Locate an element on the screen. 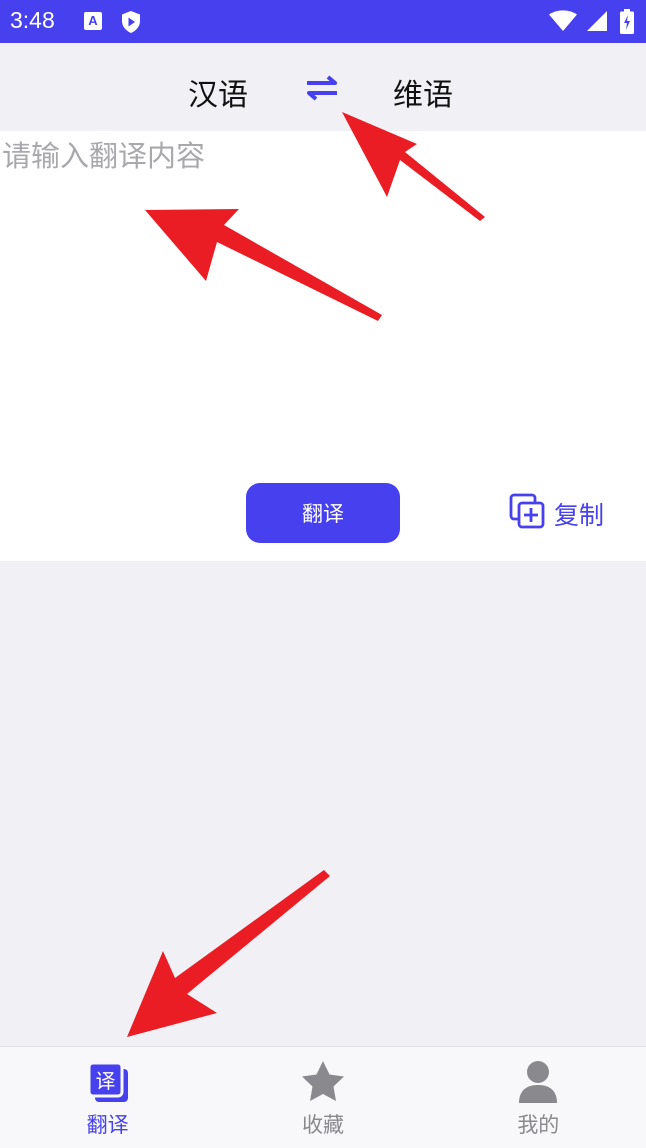 Image resolution: width=646 pixels, height=1148 pixels. nav-item-profile: 我的 is located at coordinates (538, 1097).